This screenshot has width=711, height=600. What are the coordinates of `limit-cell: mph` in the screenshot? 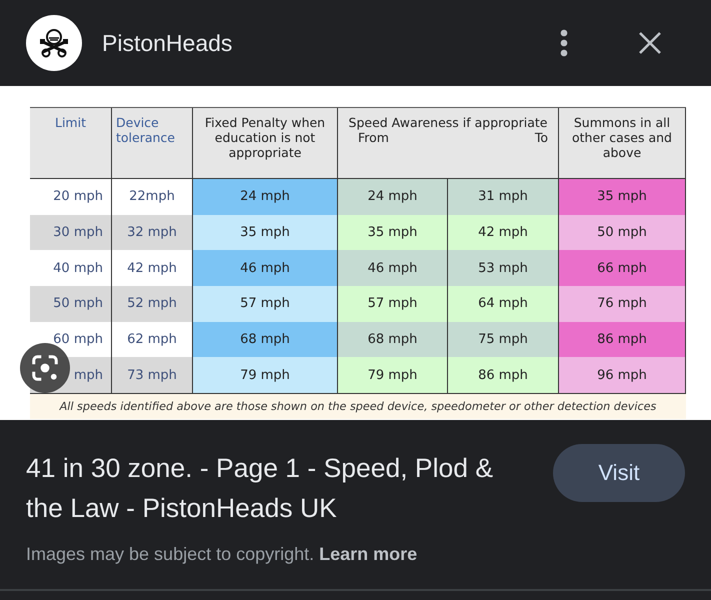 It's located at (88, 375).